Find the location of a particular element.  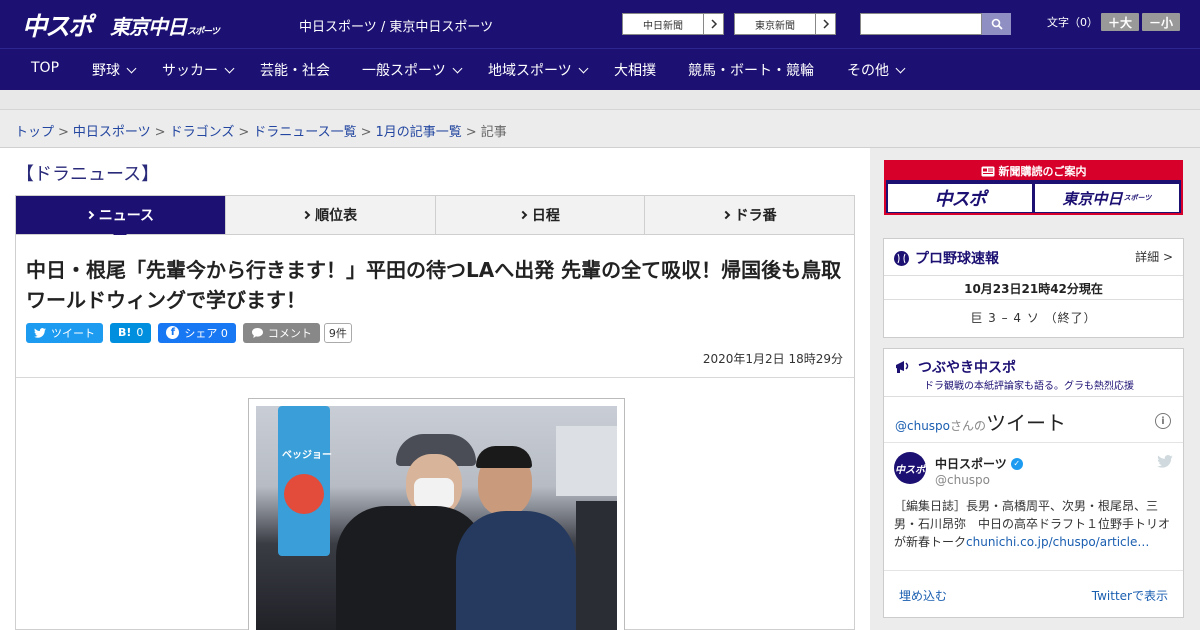

twitter-embed-link: 埋め込む is located at coordinates (923, 595).